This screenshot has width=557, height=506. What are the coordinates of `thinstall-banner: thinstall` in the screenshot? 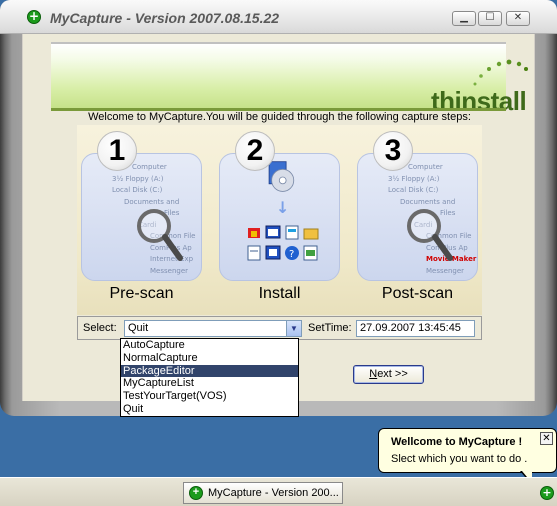 It's located at (289, 79).